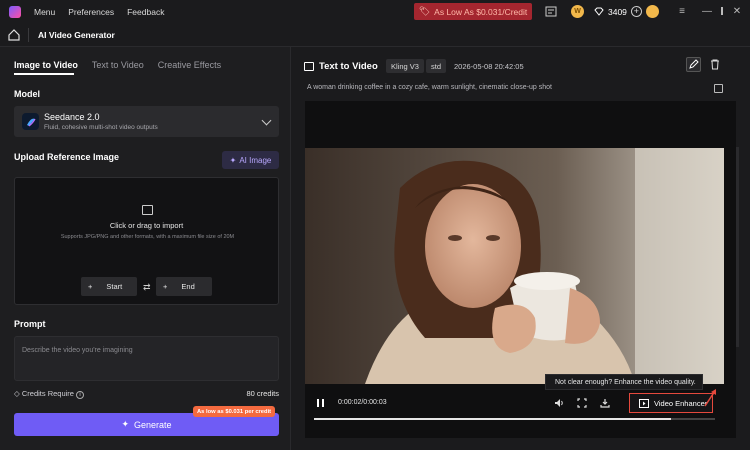  I want to click on video-enhancer-button: Video Enhancer, so click(671, 403).